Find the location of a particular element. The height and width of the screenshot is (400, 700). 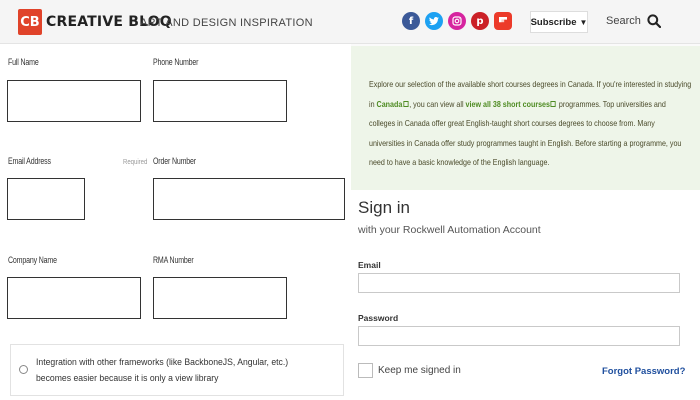

subscribe-dropdown: Subscribe ▼ is located at coordinates (559, 22).